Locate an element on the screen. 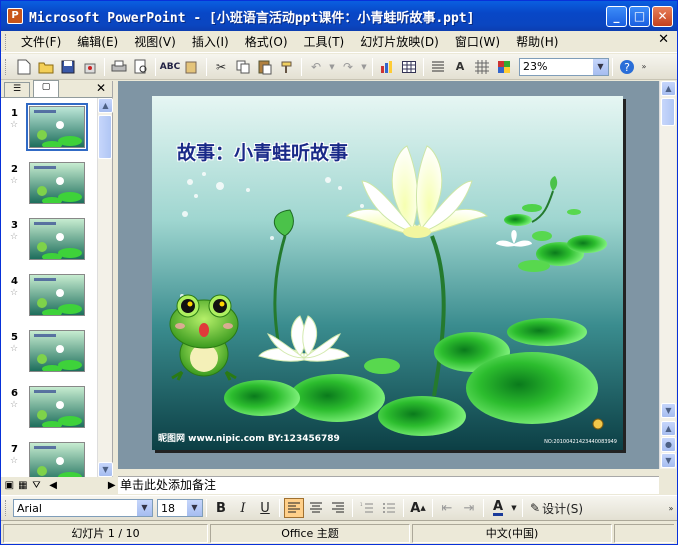 The width and height of the screenshot is (678, 545). font-select: Arial ▼ is located at coordinates (83, 508).